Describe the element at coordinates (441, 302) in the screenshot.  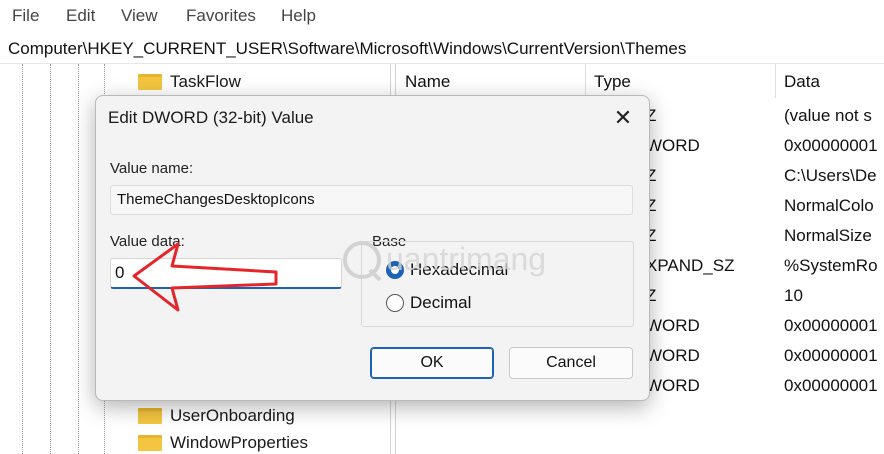
I see `radio-label: Decimal` at that location.